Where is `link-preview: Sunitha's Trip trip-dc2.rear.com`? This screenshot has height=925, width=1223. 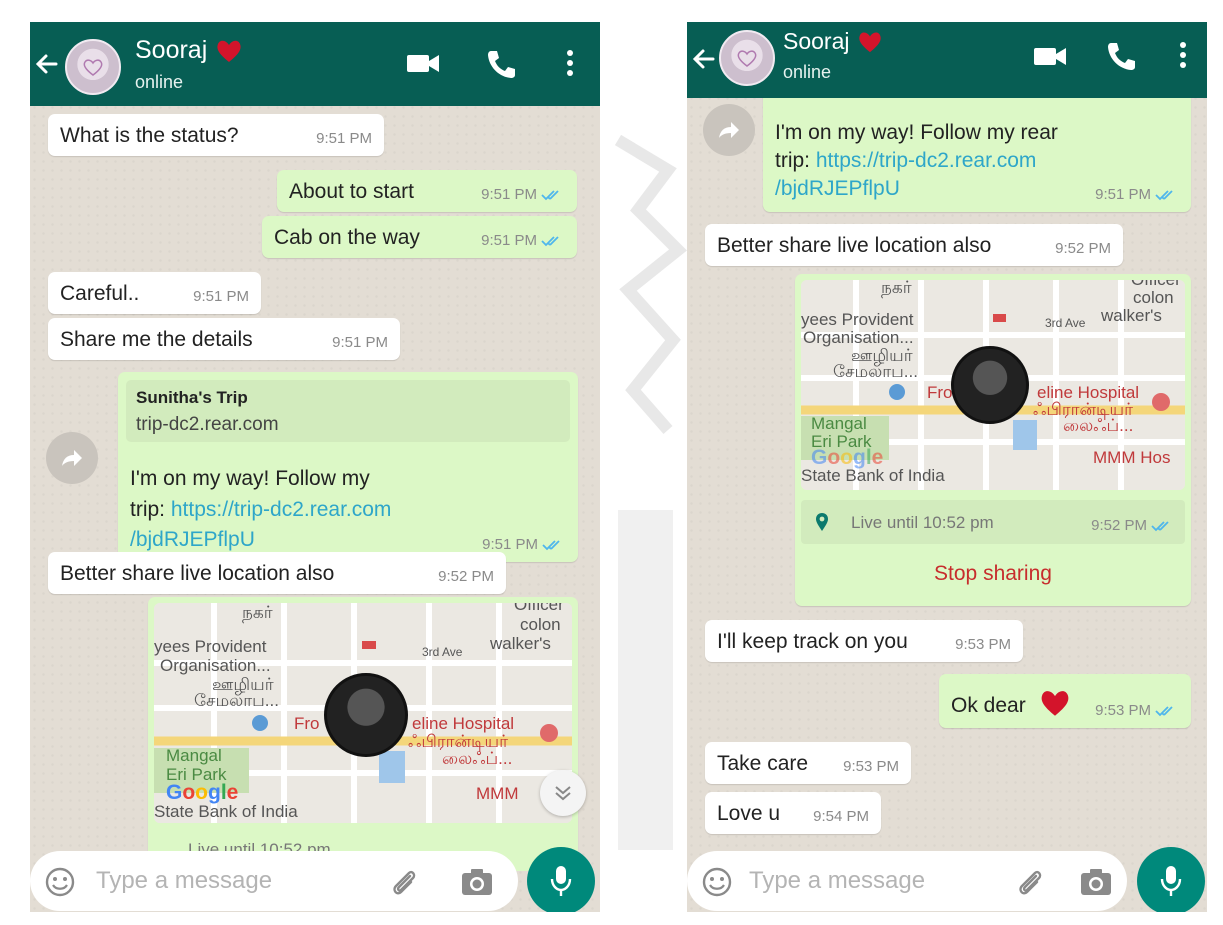
link-preview: Sunitha's Trip trip-dc2.rear.com is located at coordinates (348, 411).